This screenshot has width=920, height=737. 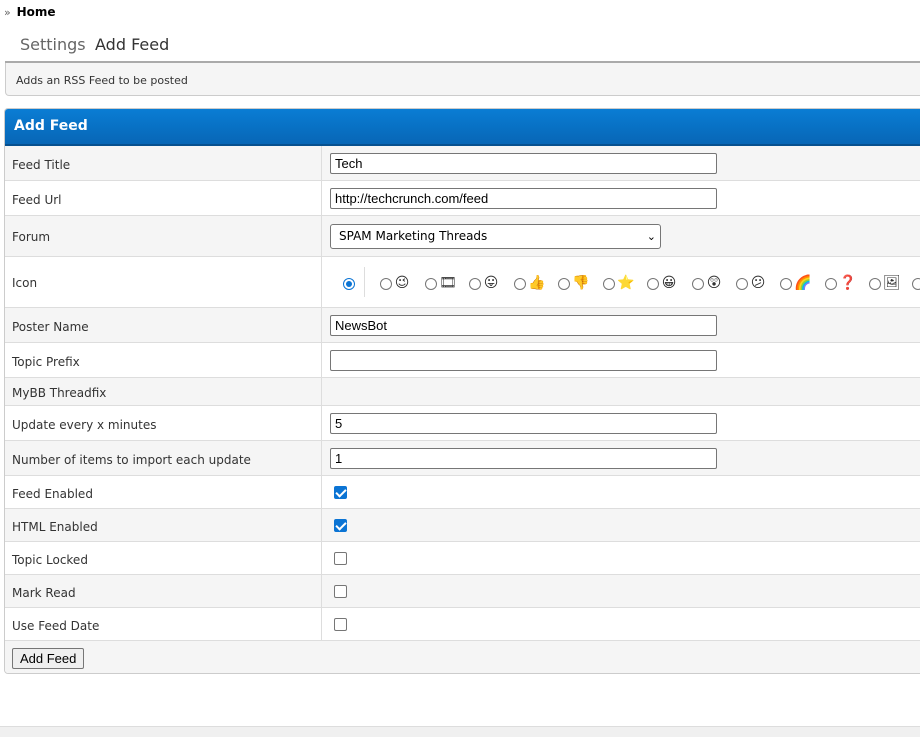 What do you see at coordinates (460, 731) in the screenshot?
I see `page-footer` at bounding box center [460, 731].